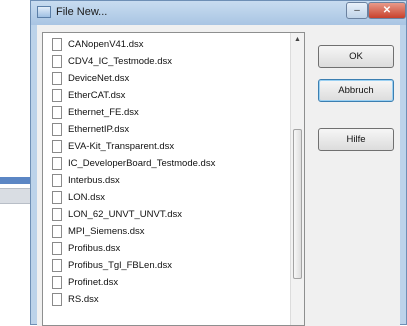  Describe the element at coordinates (94, 248) in the screenshot. I see `file-name: Profibus.dsx` at that location.